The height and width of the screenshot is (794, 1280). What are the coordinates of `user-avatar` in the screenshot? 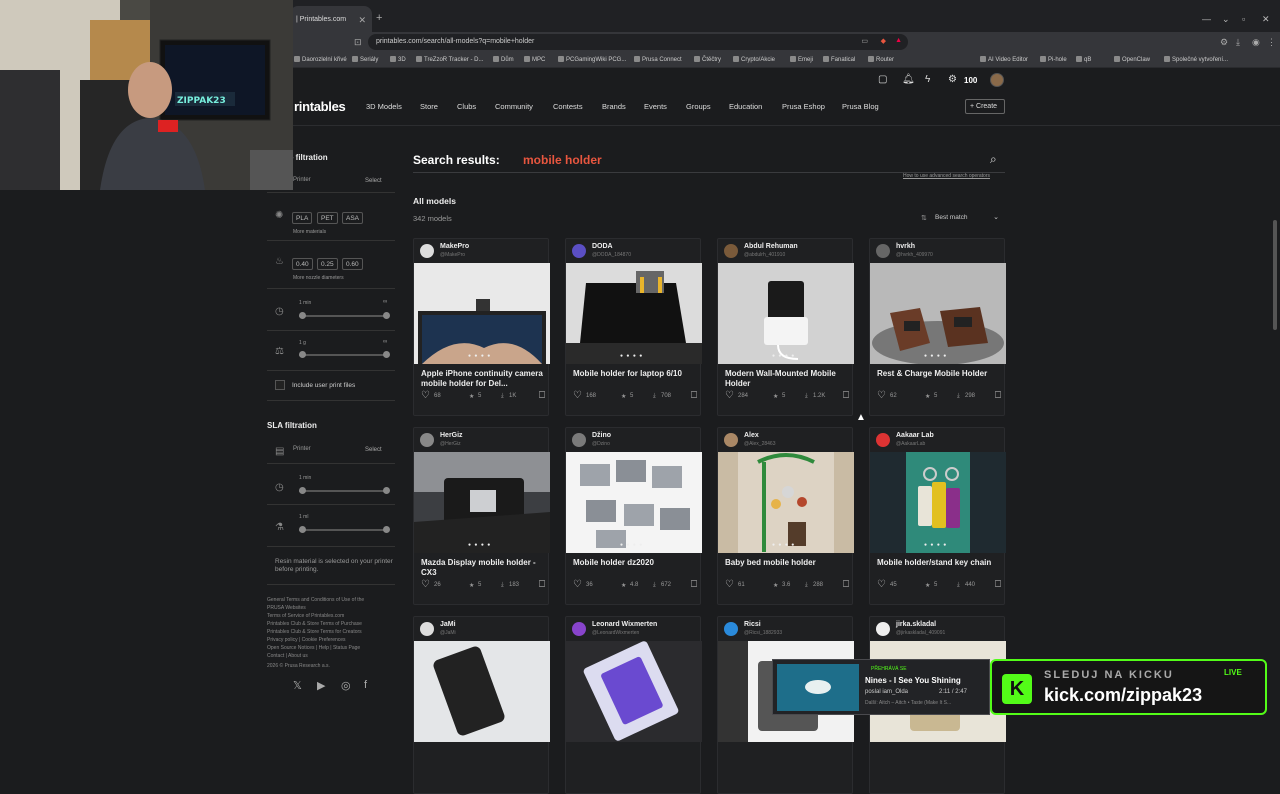 It's located at (997, 80).